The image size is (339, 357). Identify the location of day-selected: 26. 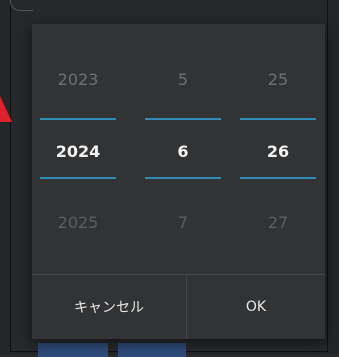
(278, 151).